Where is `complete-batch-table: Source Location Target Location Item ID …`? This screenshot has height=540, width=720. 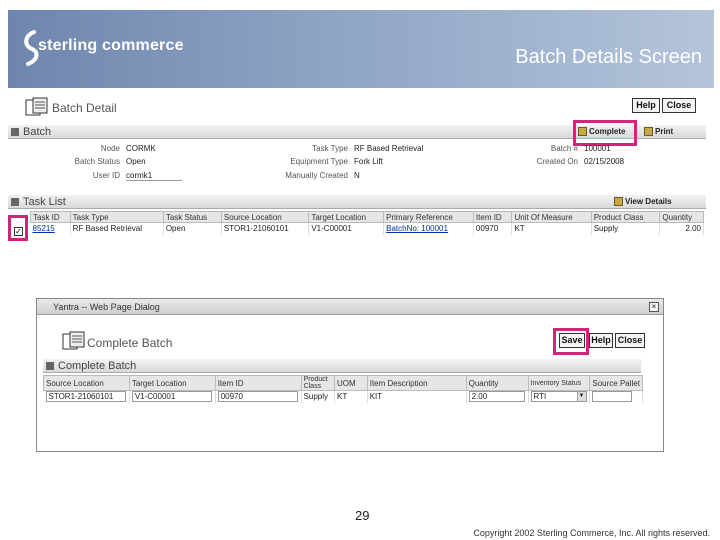 complete-batch-table: Source Location Target Location Item ID … is located at coordinates (343, 389).